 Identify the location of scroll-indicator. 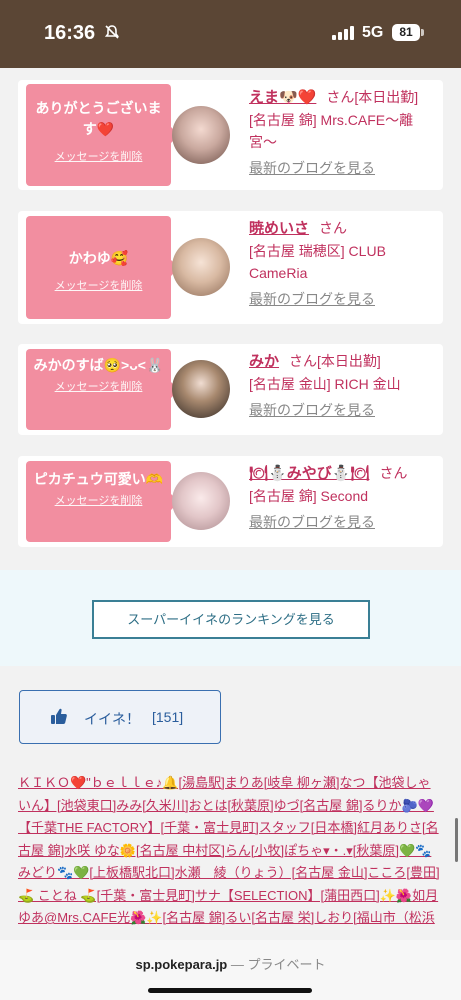
(456, 840).